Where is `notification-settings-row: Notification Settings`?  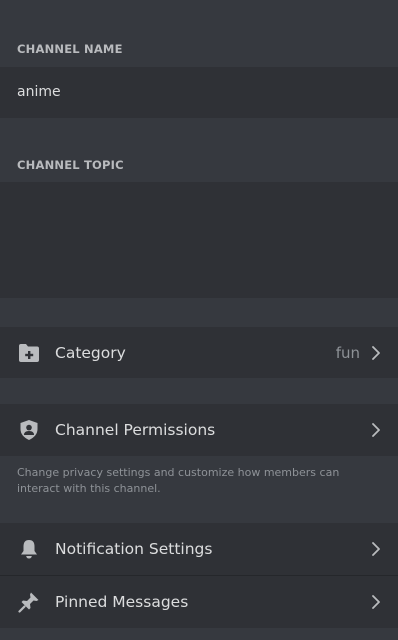 notification-settings-row: Notification Settings is located at coordinates (199, 549).